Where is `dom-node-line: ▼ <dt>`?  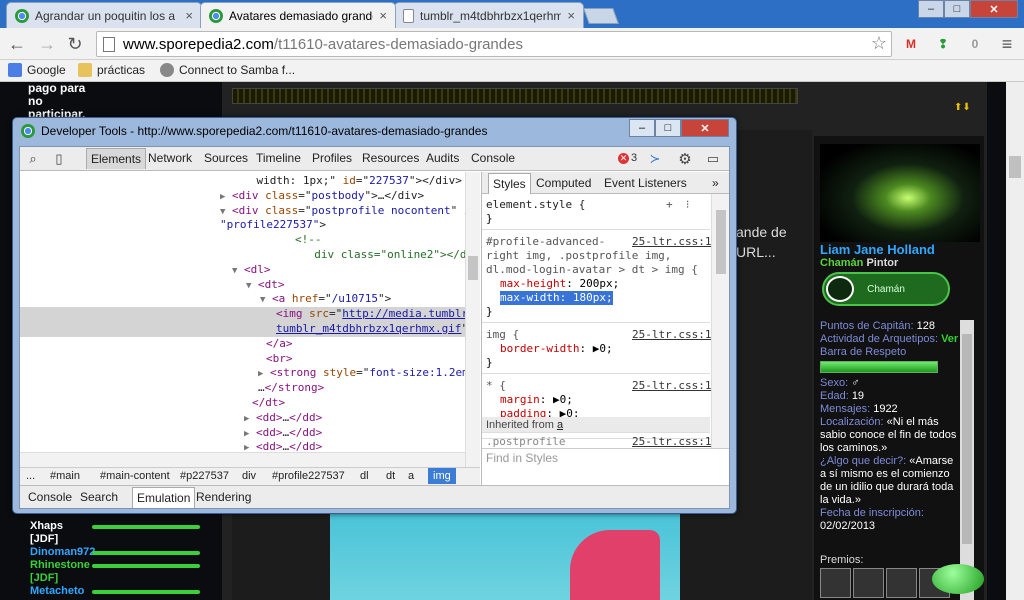
dom-node-line: ▼ <dt> is located at coordinates (250, 285).